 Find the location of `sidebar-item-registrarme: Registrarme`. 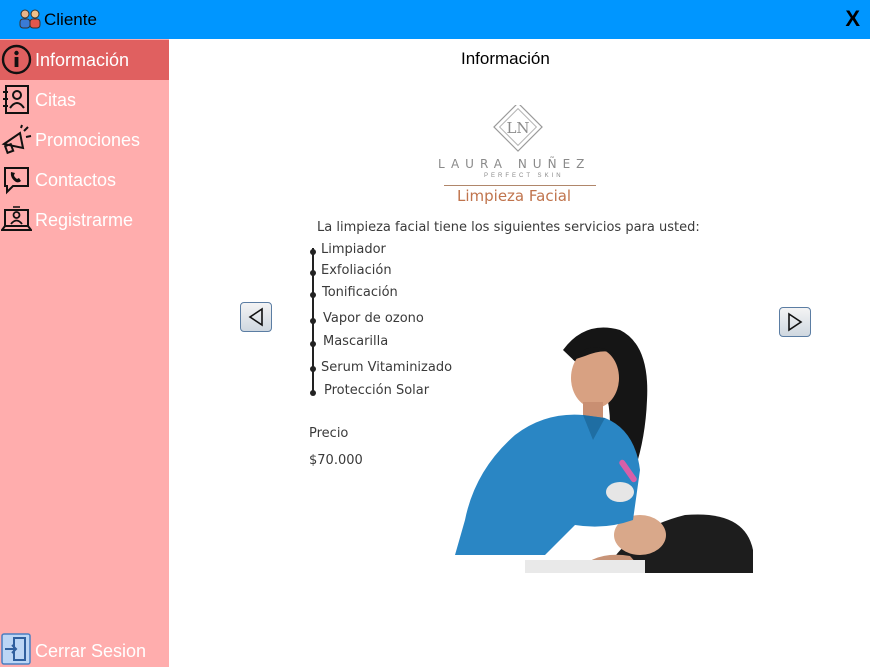

sidebar-item-registrarme: Registrarme is located at coordinates (84, 220).